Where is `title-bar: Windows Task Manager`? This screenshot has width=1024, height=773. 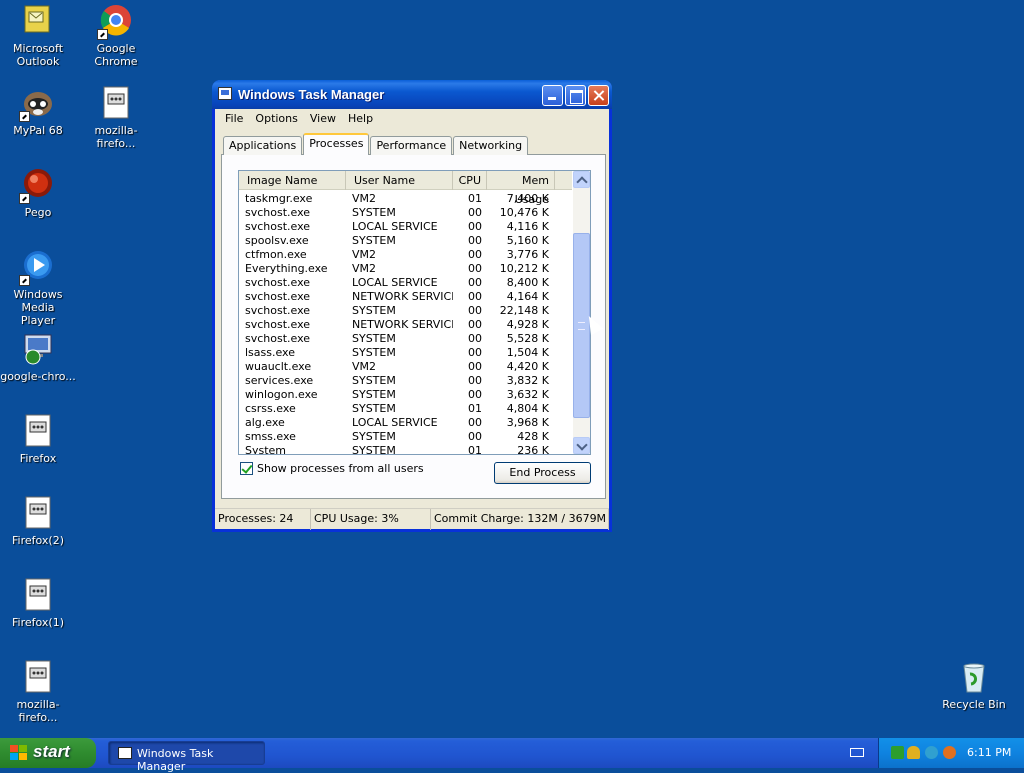
title-bar: Windows Task Manager is located at coordinates (412, 94).